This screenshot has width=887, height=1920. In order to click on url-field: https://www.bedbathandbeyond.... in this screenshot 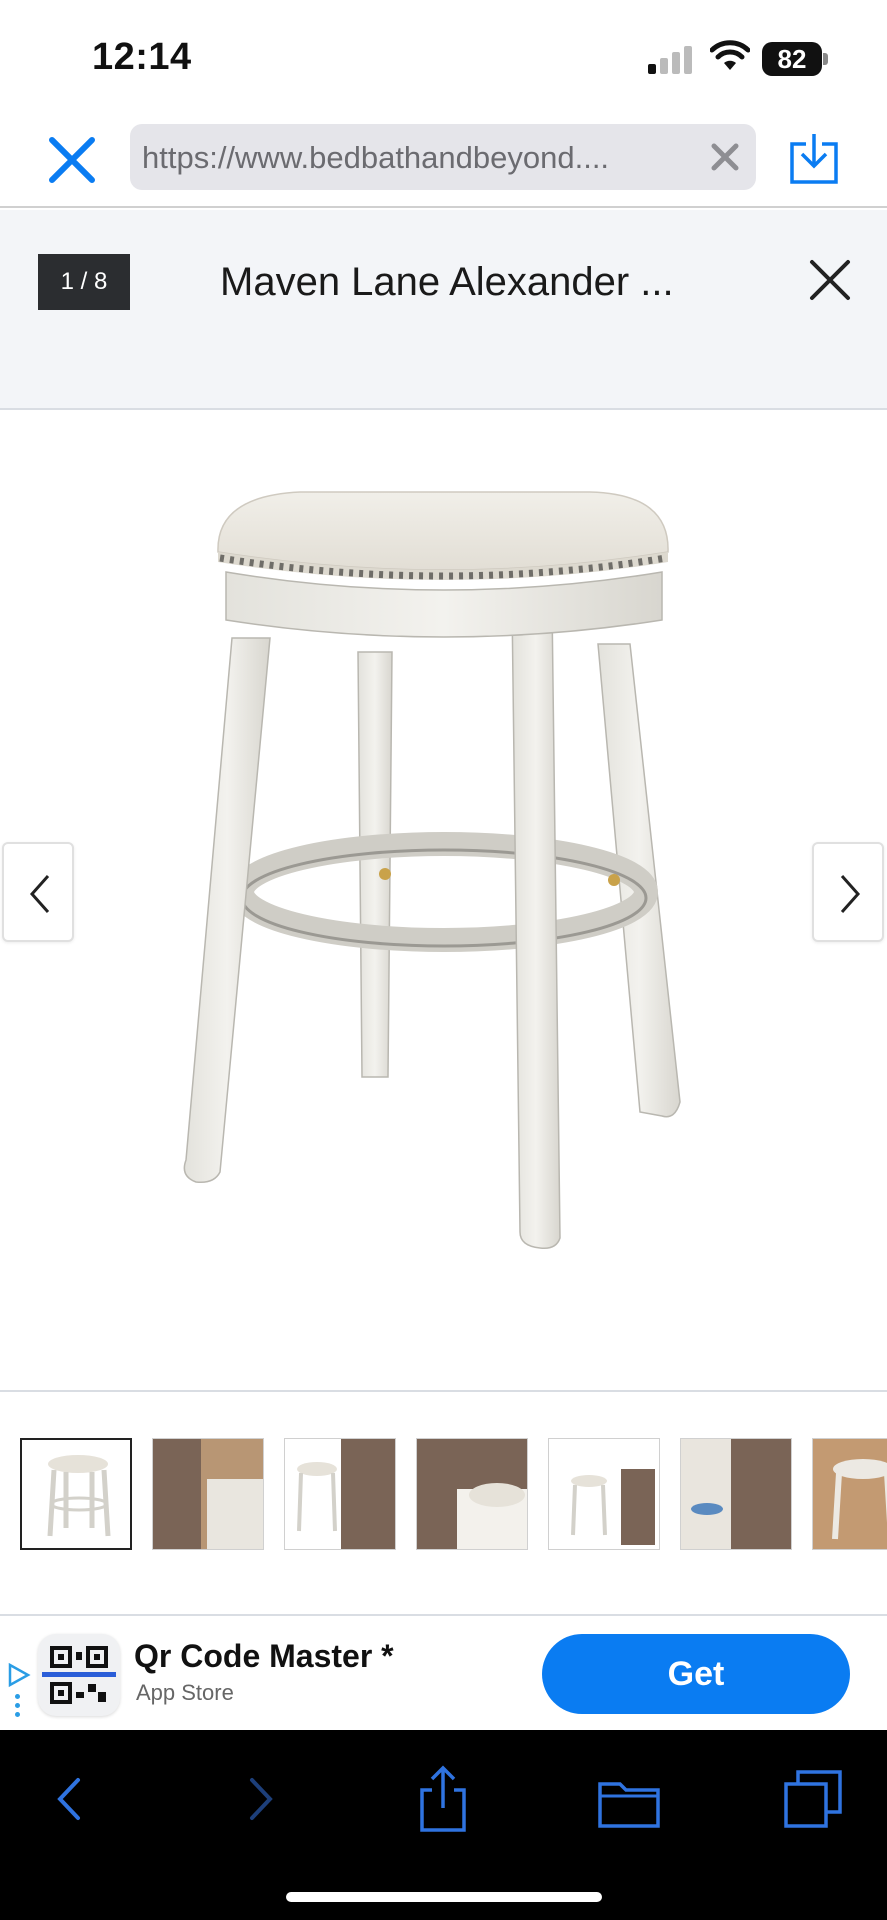, I will do `click(443, 157)`.